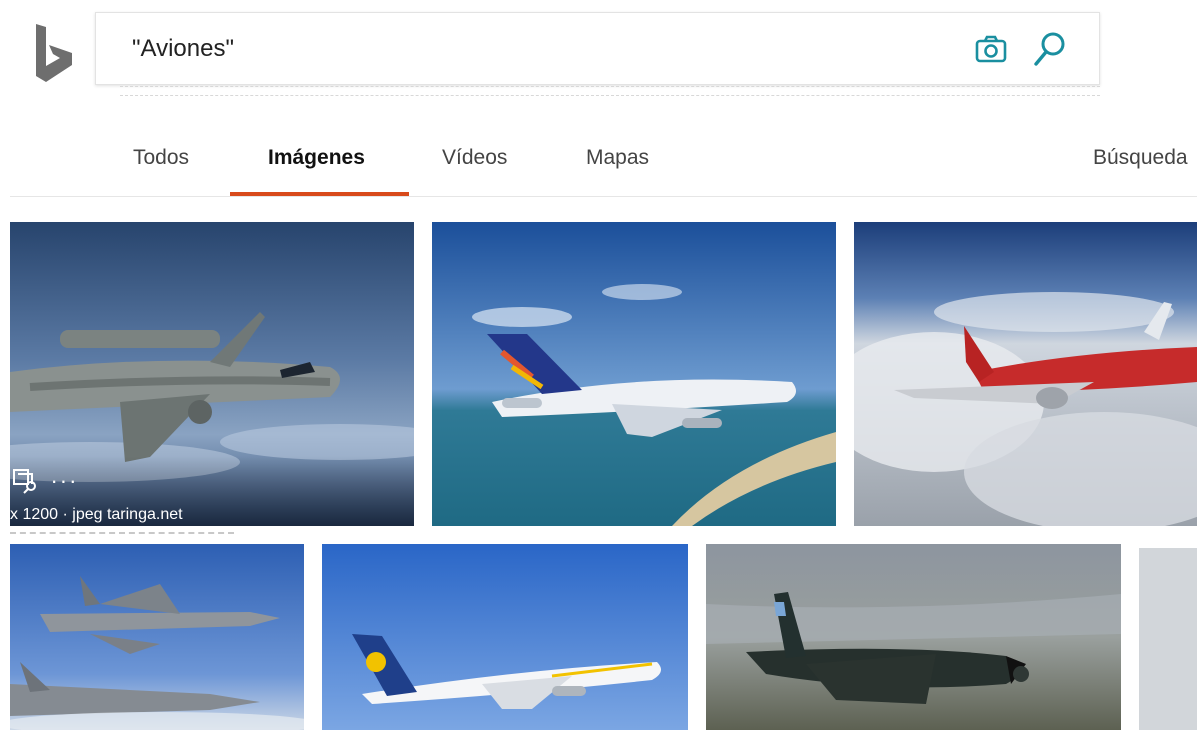 The width and height of the screenshot is (1197, 730). Describe the element at coordinates (474, 158) in the screenshot. I see `tab-videos: Vídeos` at that location.